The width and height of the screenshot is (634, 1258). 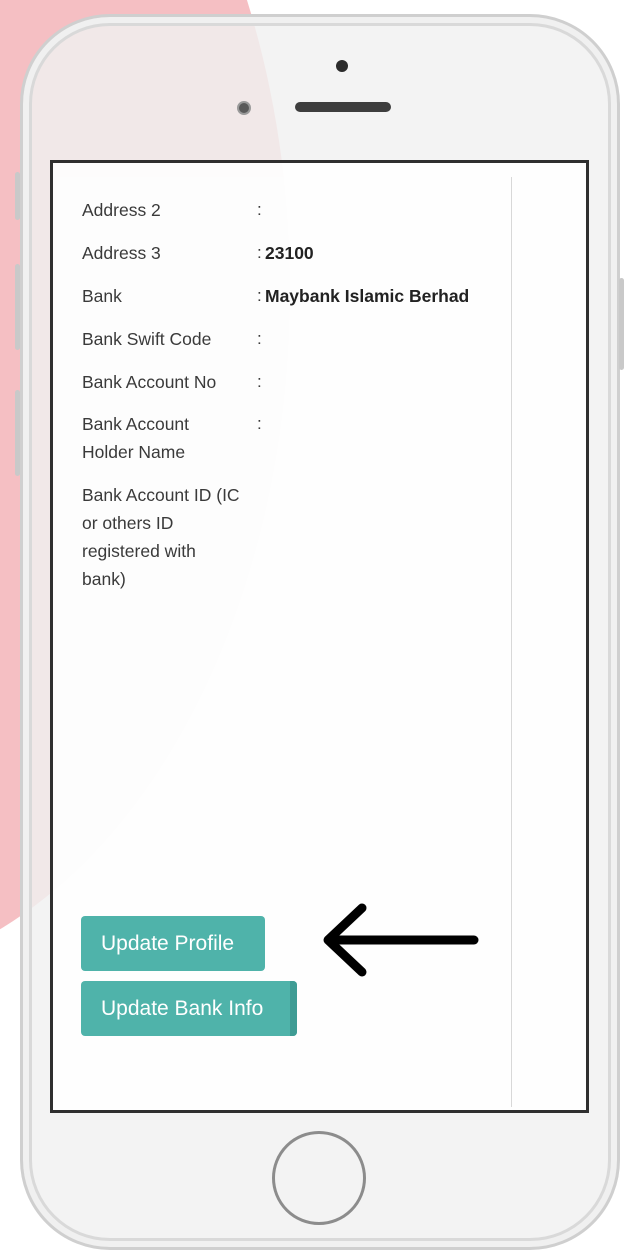 What do you see at coordinates (289, 253) in the screenshot?
I see `value-address-3: 23100` at bounding box center [289, 253].